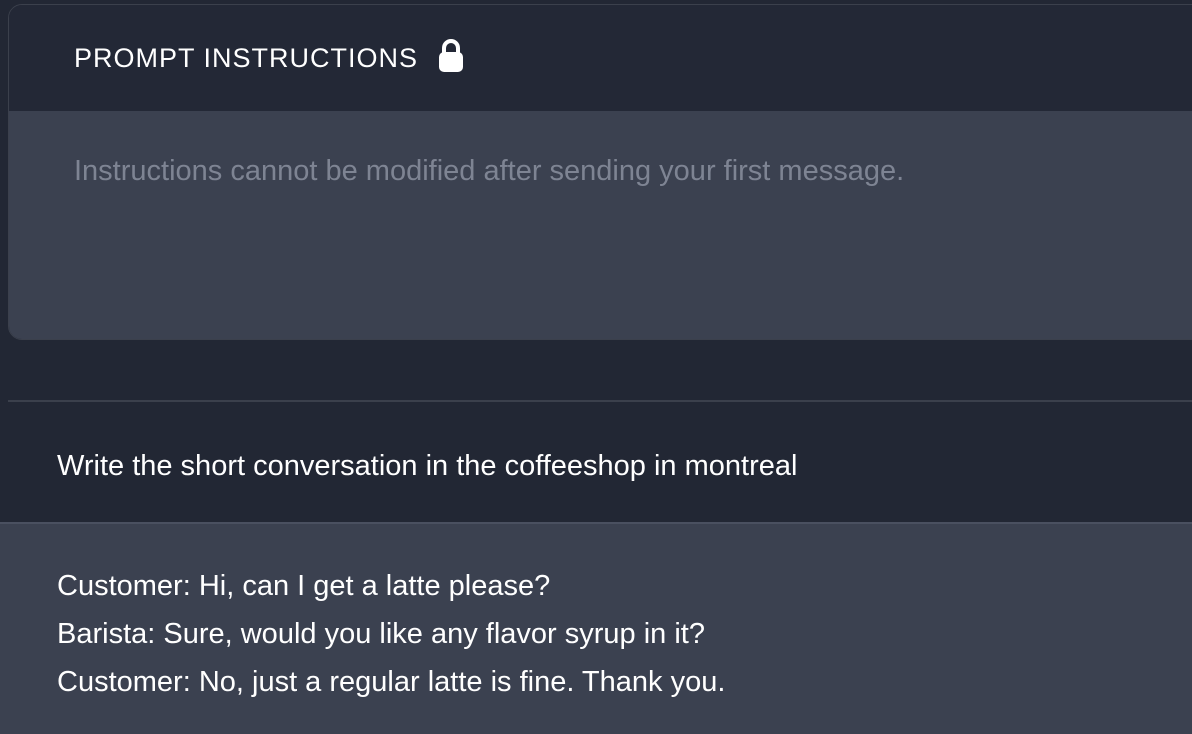  I want to click on prompt-instructions-title: PROMPT INSTRUCTIONS, so click(246, 57).